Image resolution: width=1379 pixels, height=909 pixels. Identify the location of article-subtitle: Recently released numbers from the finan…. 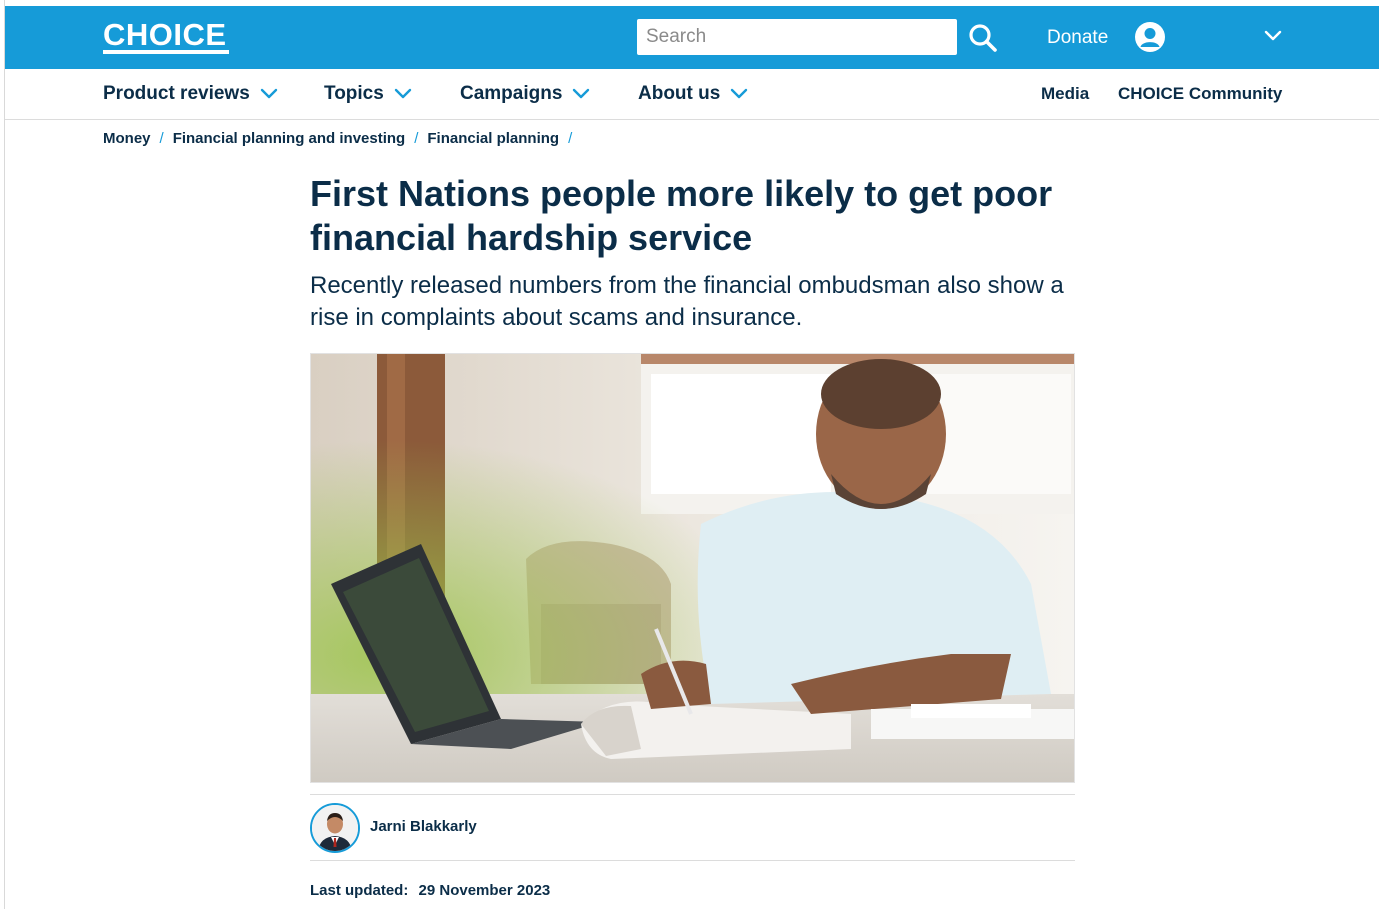
(687, 301).